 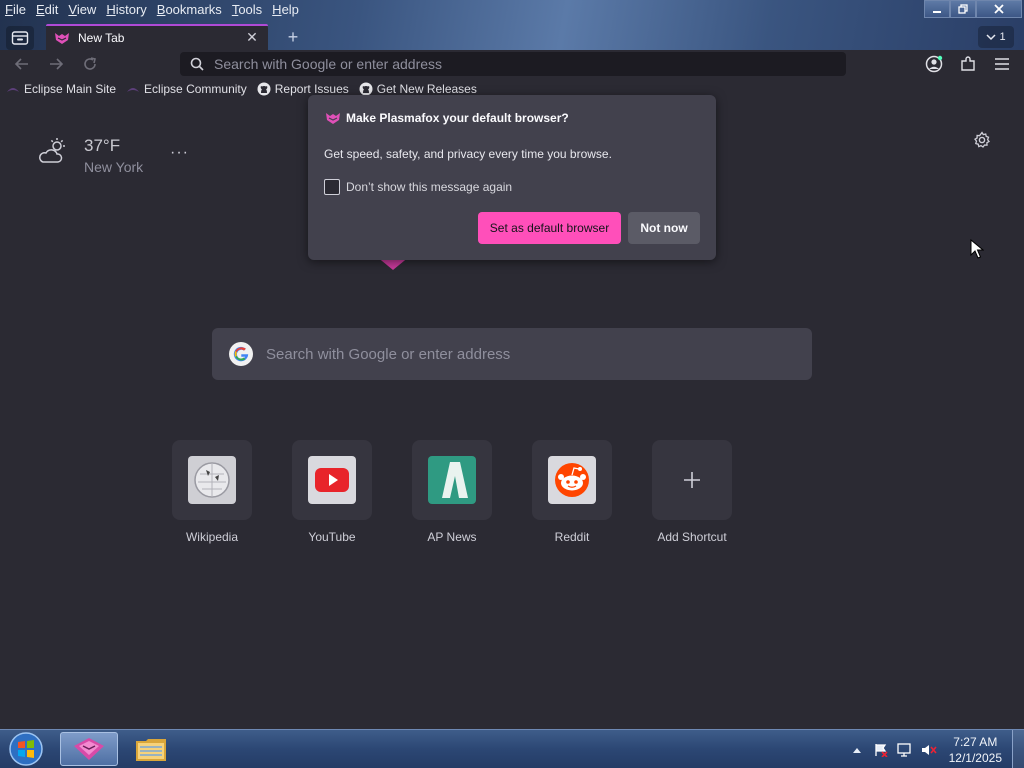 I want to click on youtube-icon, so click(x=332, y=480).